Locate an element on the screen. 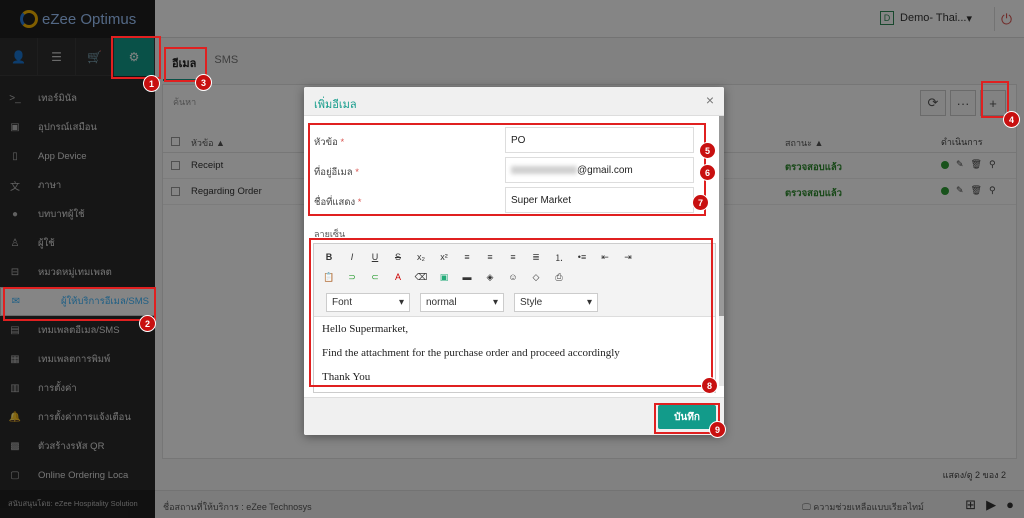  annotation-badge: 2 is located at coordinates (147, 323).